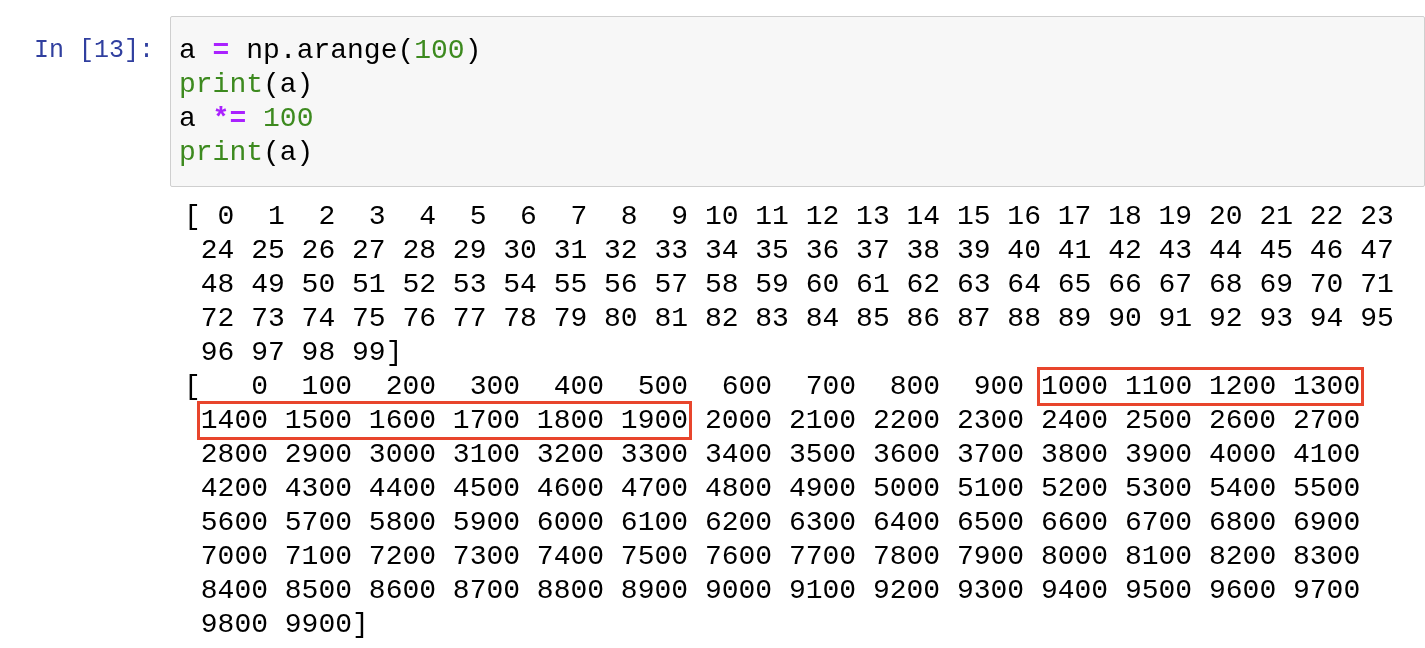  Describe the element at coordinates (789, 216) in the screenshot. I see `output-text: [ 0 1 2 3 4 5 6 7 8 9 10 11 12 13 14 15 16 17 18 19 20 21 22 23` at that location.